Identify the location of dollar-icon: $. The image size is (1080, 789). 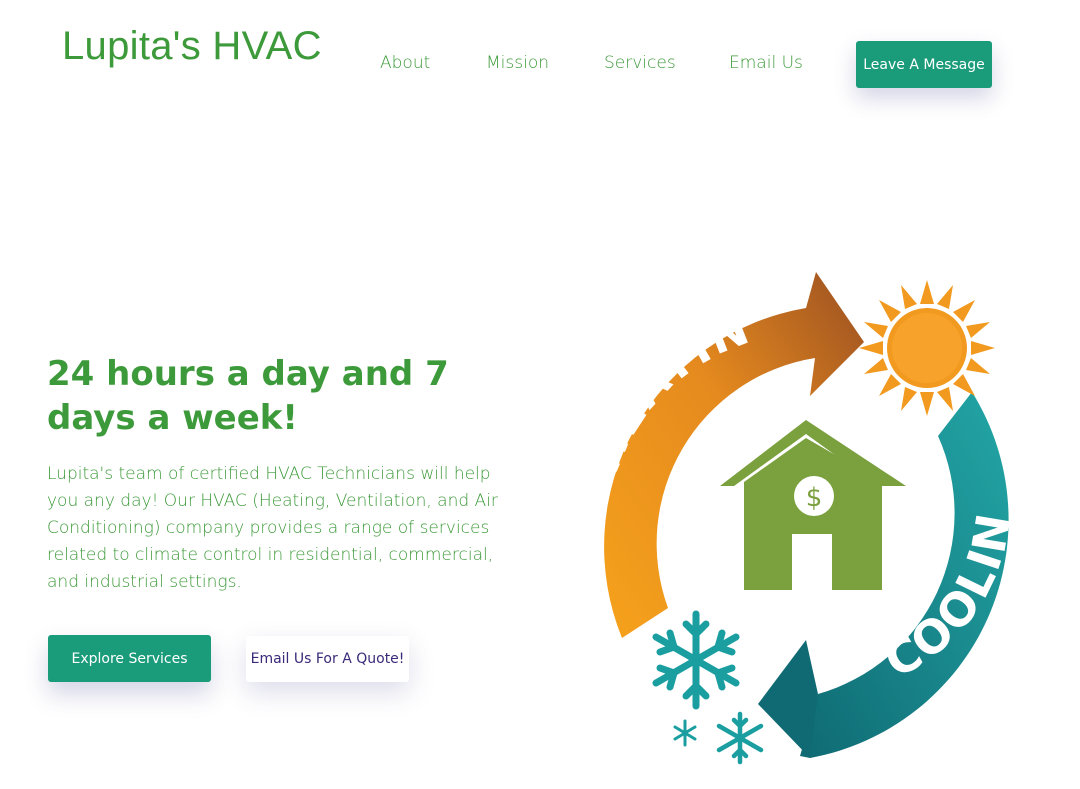
(814, 498).